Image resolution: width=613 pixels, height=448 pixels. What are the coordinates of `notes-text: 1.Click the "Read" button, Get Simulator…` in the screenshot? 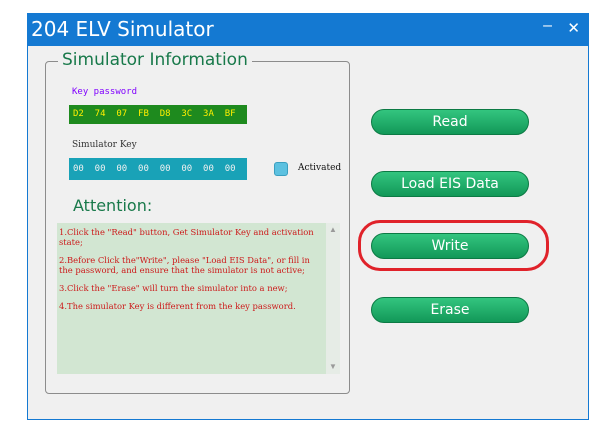 It's located at (191, 273).